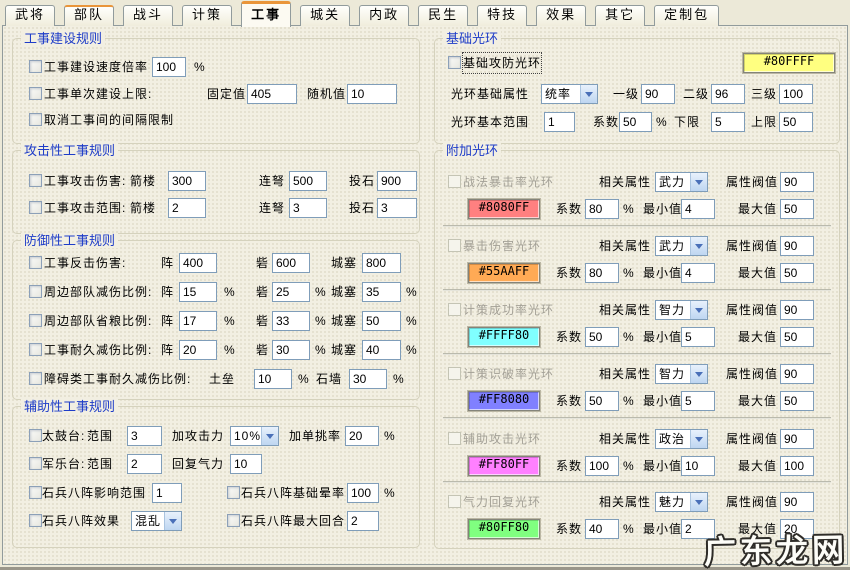 This screenshot has height=570, width=850. Describe the element at coordinates (363, 493) in the screenshot. I see `stone-maze-stun-input` at that location.